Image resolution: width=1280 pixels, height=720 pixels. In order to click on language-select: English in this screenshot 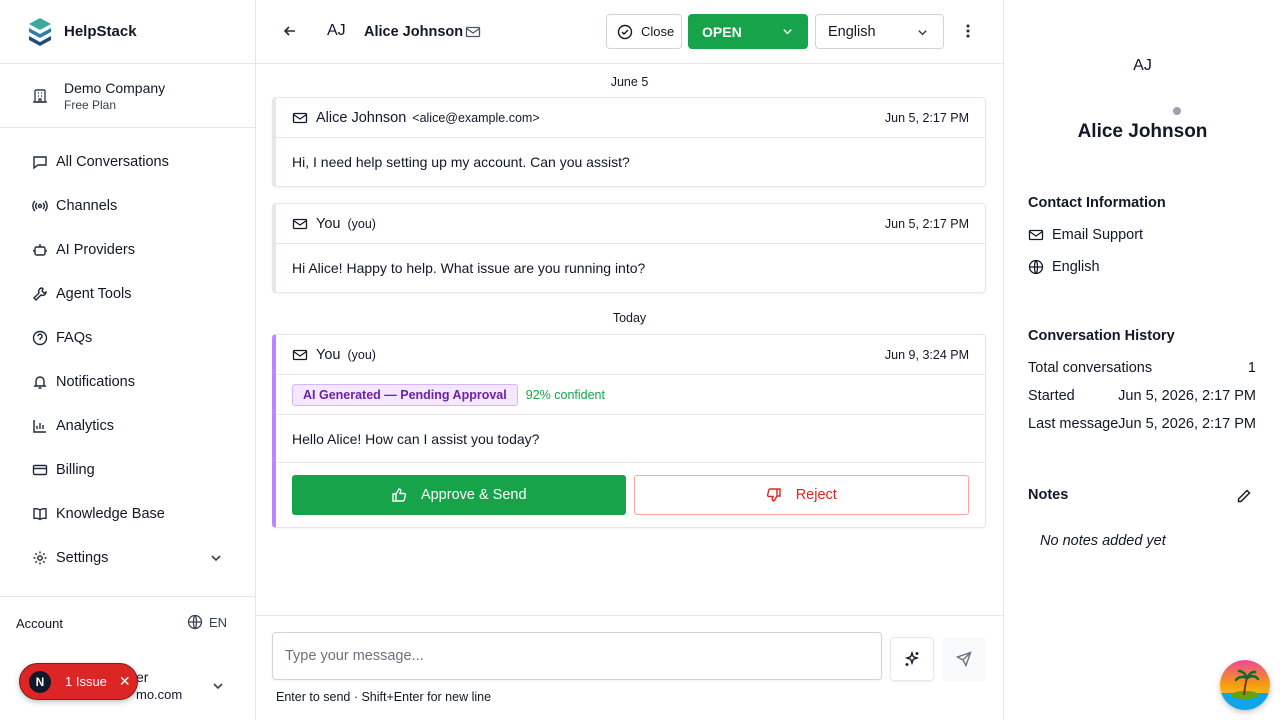, I will do `click(879, 31)`.